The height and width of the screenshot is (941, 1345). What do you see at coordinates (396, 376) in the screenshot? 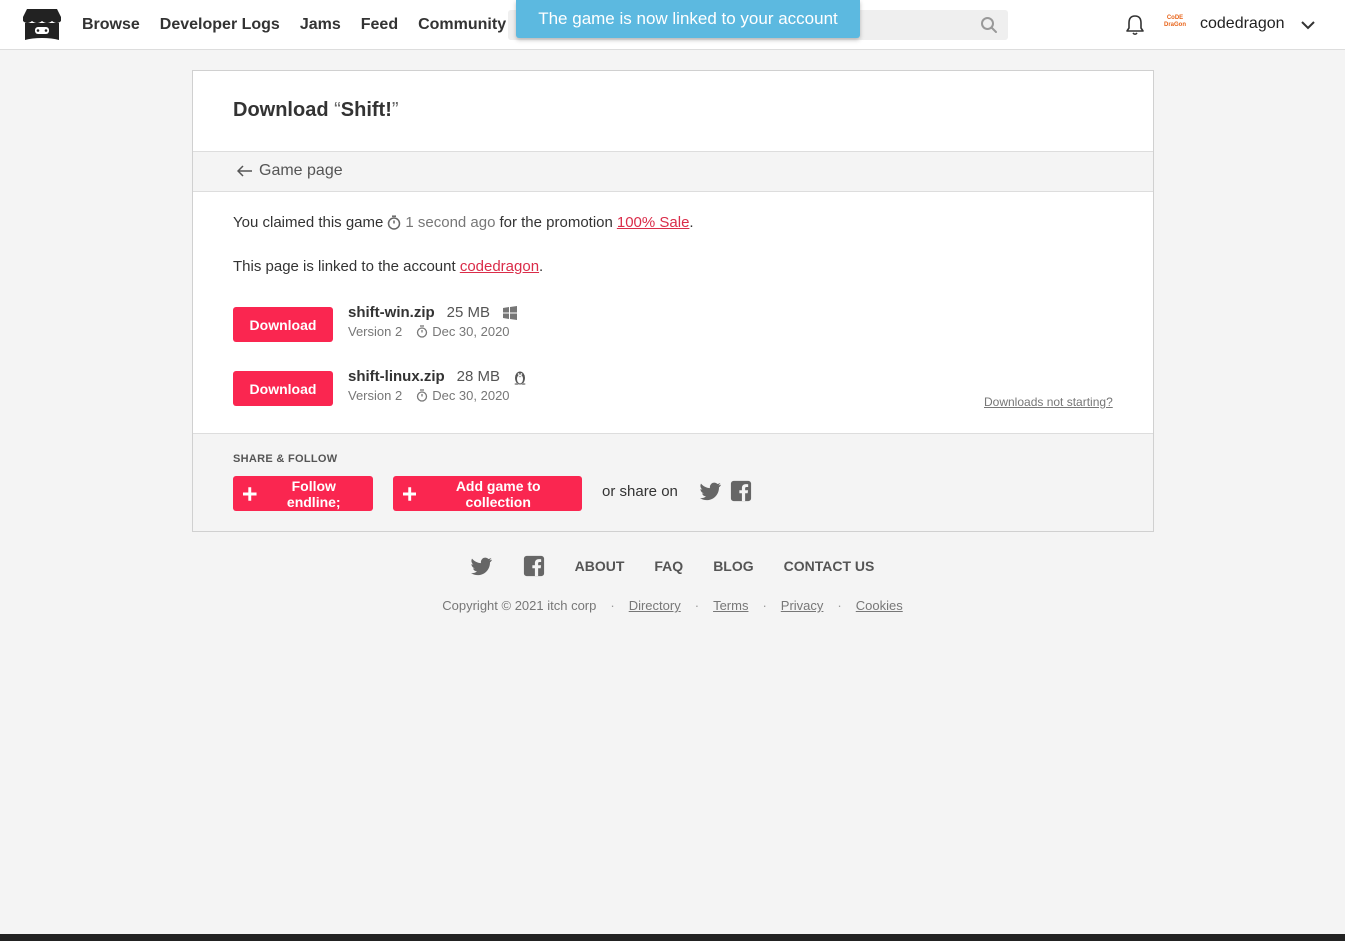
I see `file-name: shift-linux.zip` at bounding box center [396, 376].